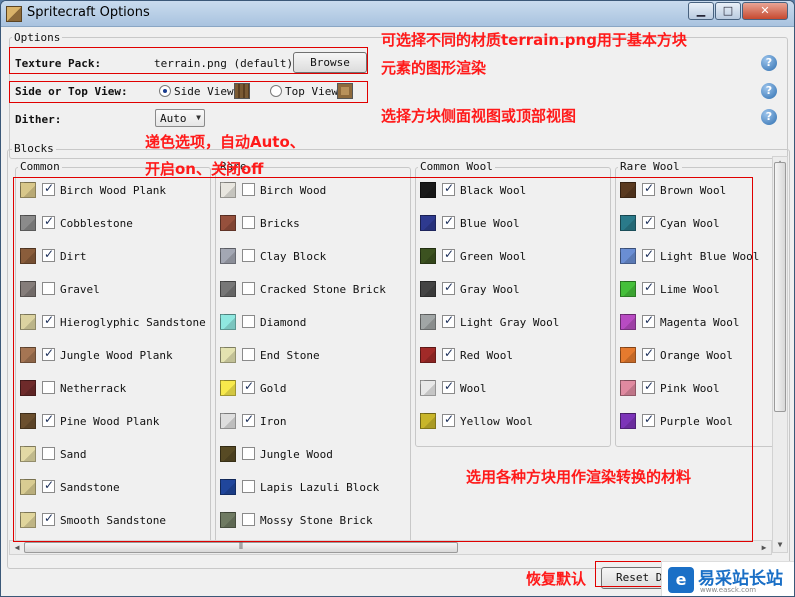 The image size is (795, 597). I want to click on close-button: ✕, so click(765, 11).